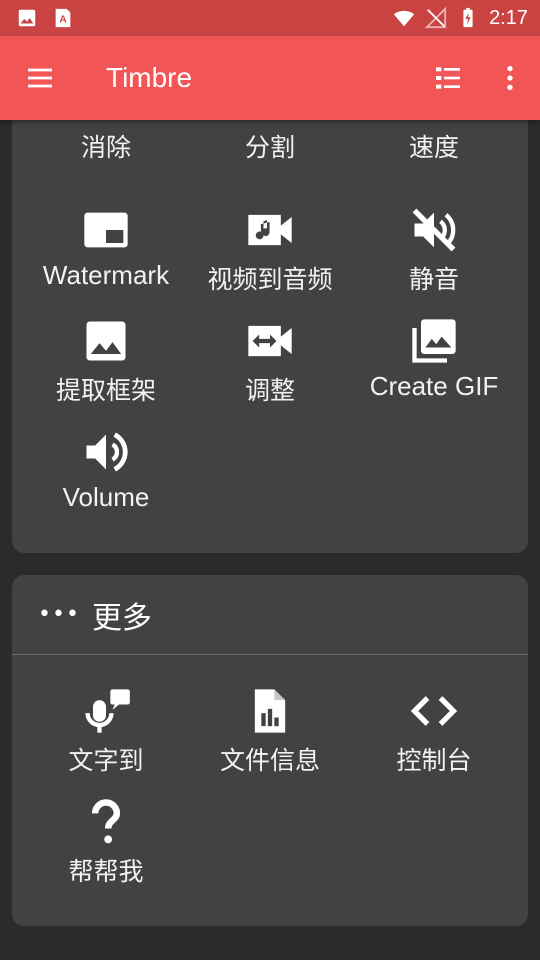  What do you see at coordinates (27, 18) in the screenshot?
I see `gallery-notification-icon` at bounding box center [27, 18].